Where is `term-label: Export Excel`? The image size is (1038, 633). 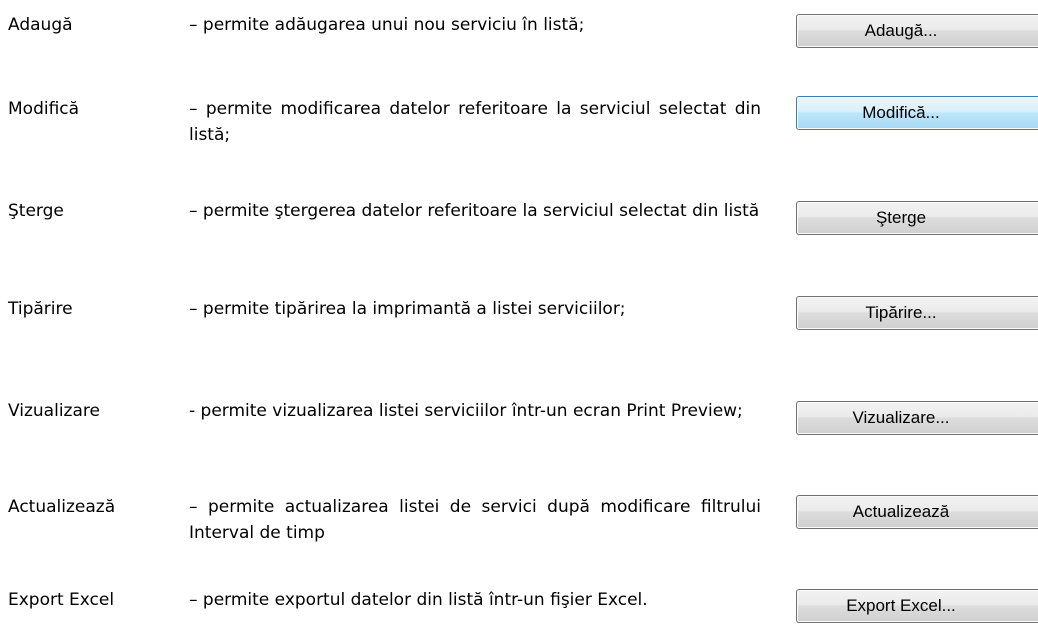
term-label: Export Excel is located at coordinates (61, 600).